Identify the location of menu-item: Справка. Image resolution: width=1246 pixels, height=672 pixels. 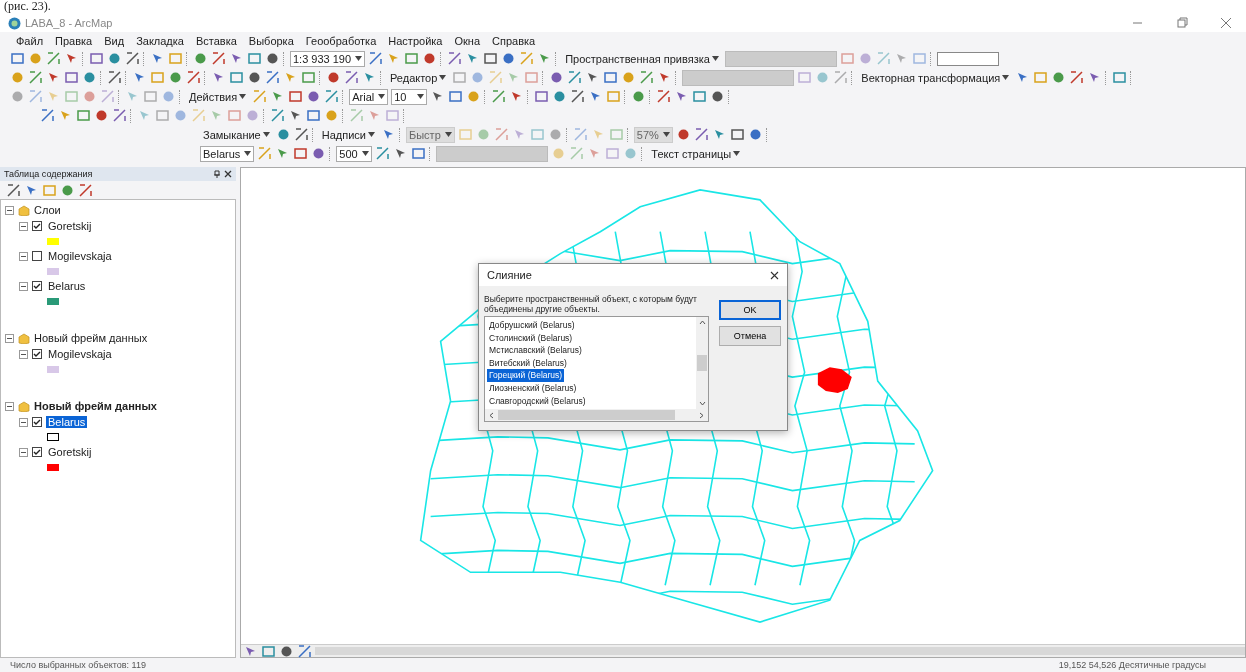
(514, 40).